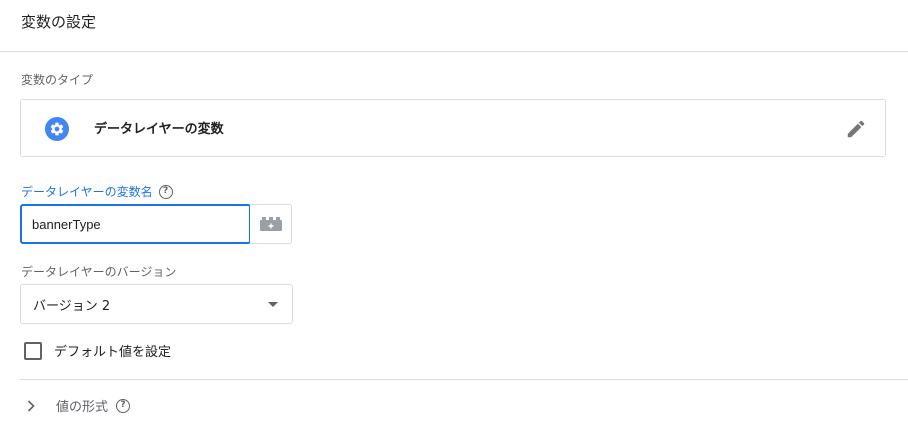 The width and height of the screenshot is (908, 432). Describe the element at coordinates (87, 192) in the screenshot. I see `data-layer-name-label-text: データレイヤーの変数名` at that location.